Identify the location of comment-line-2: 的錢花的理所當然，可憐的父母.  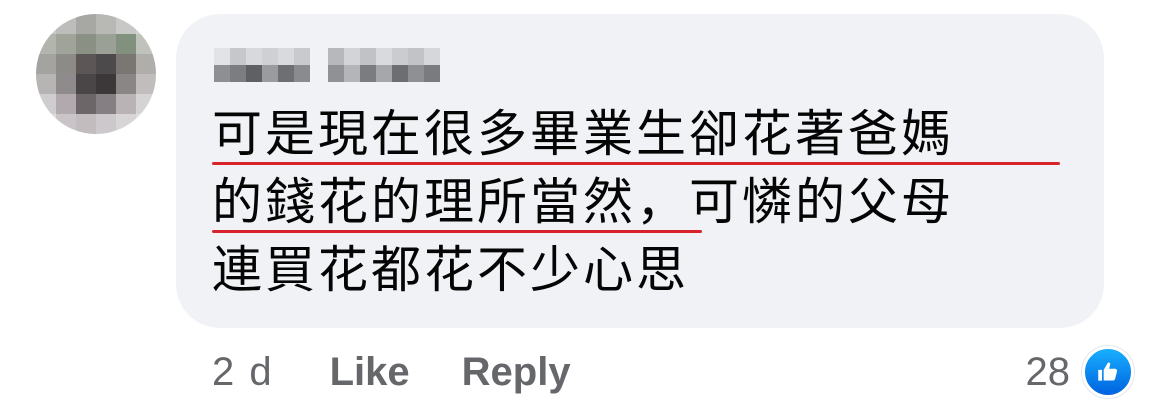
(583, 202).